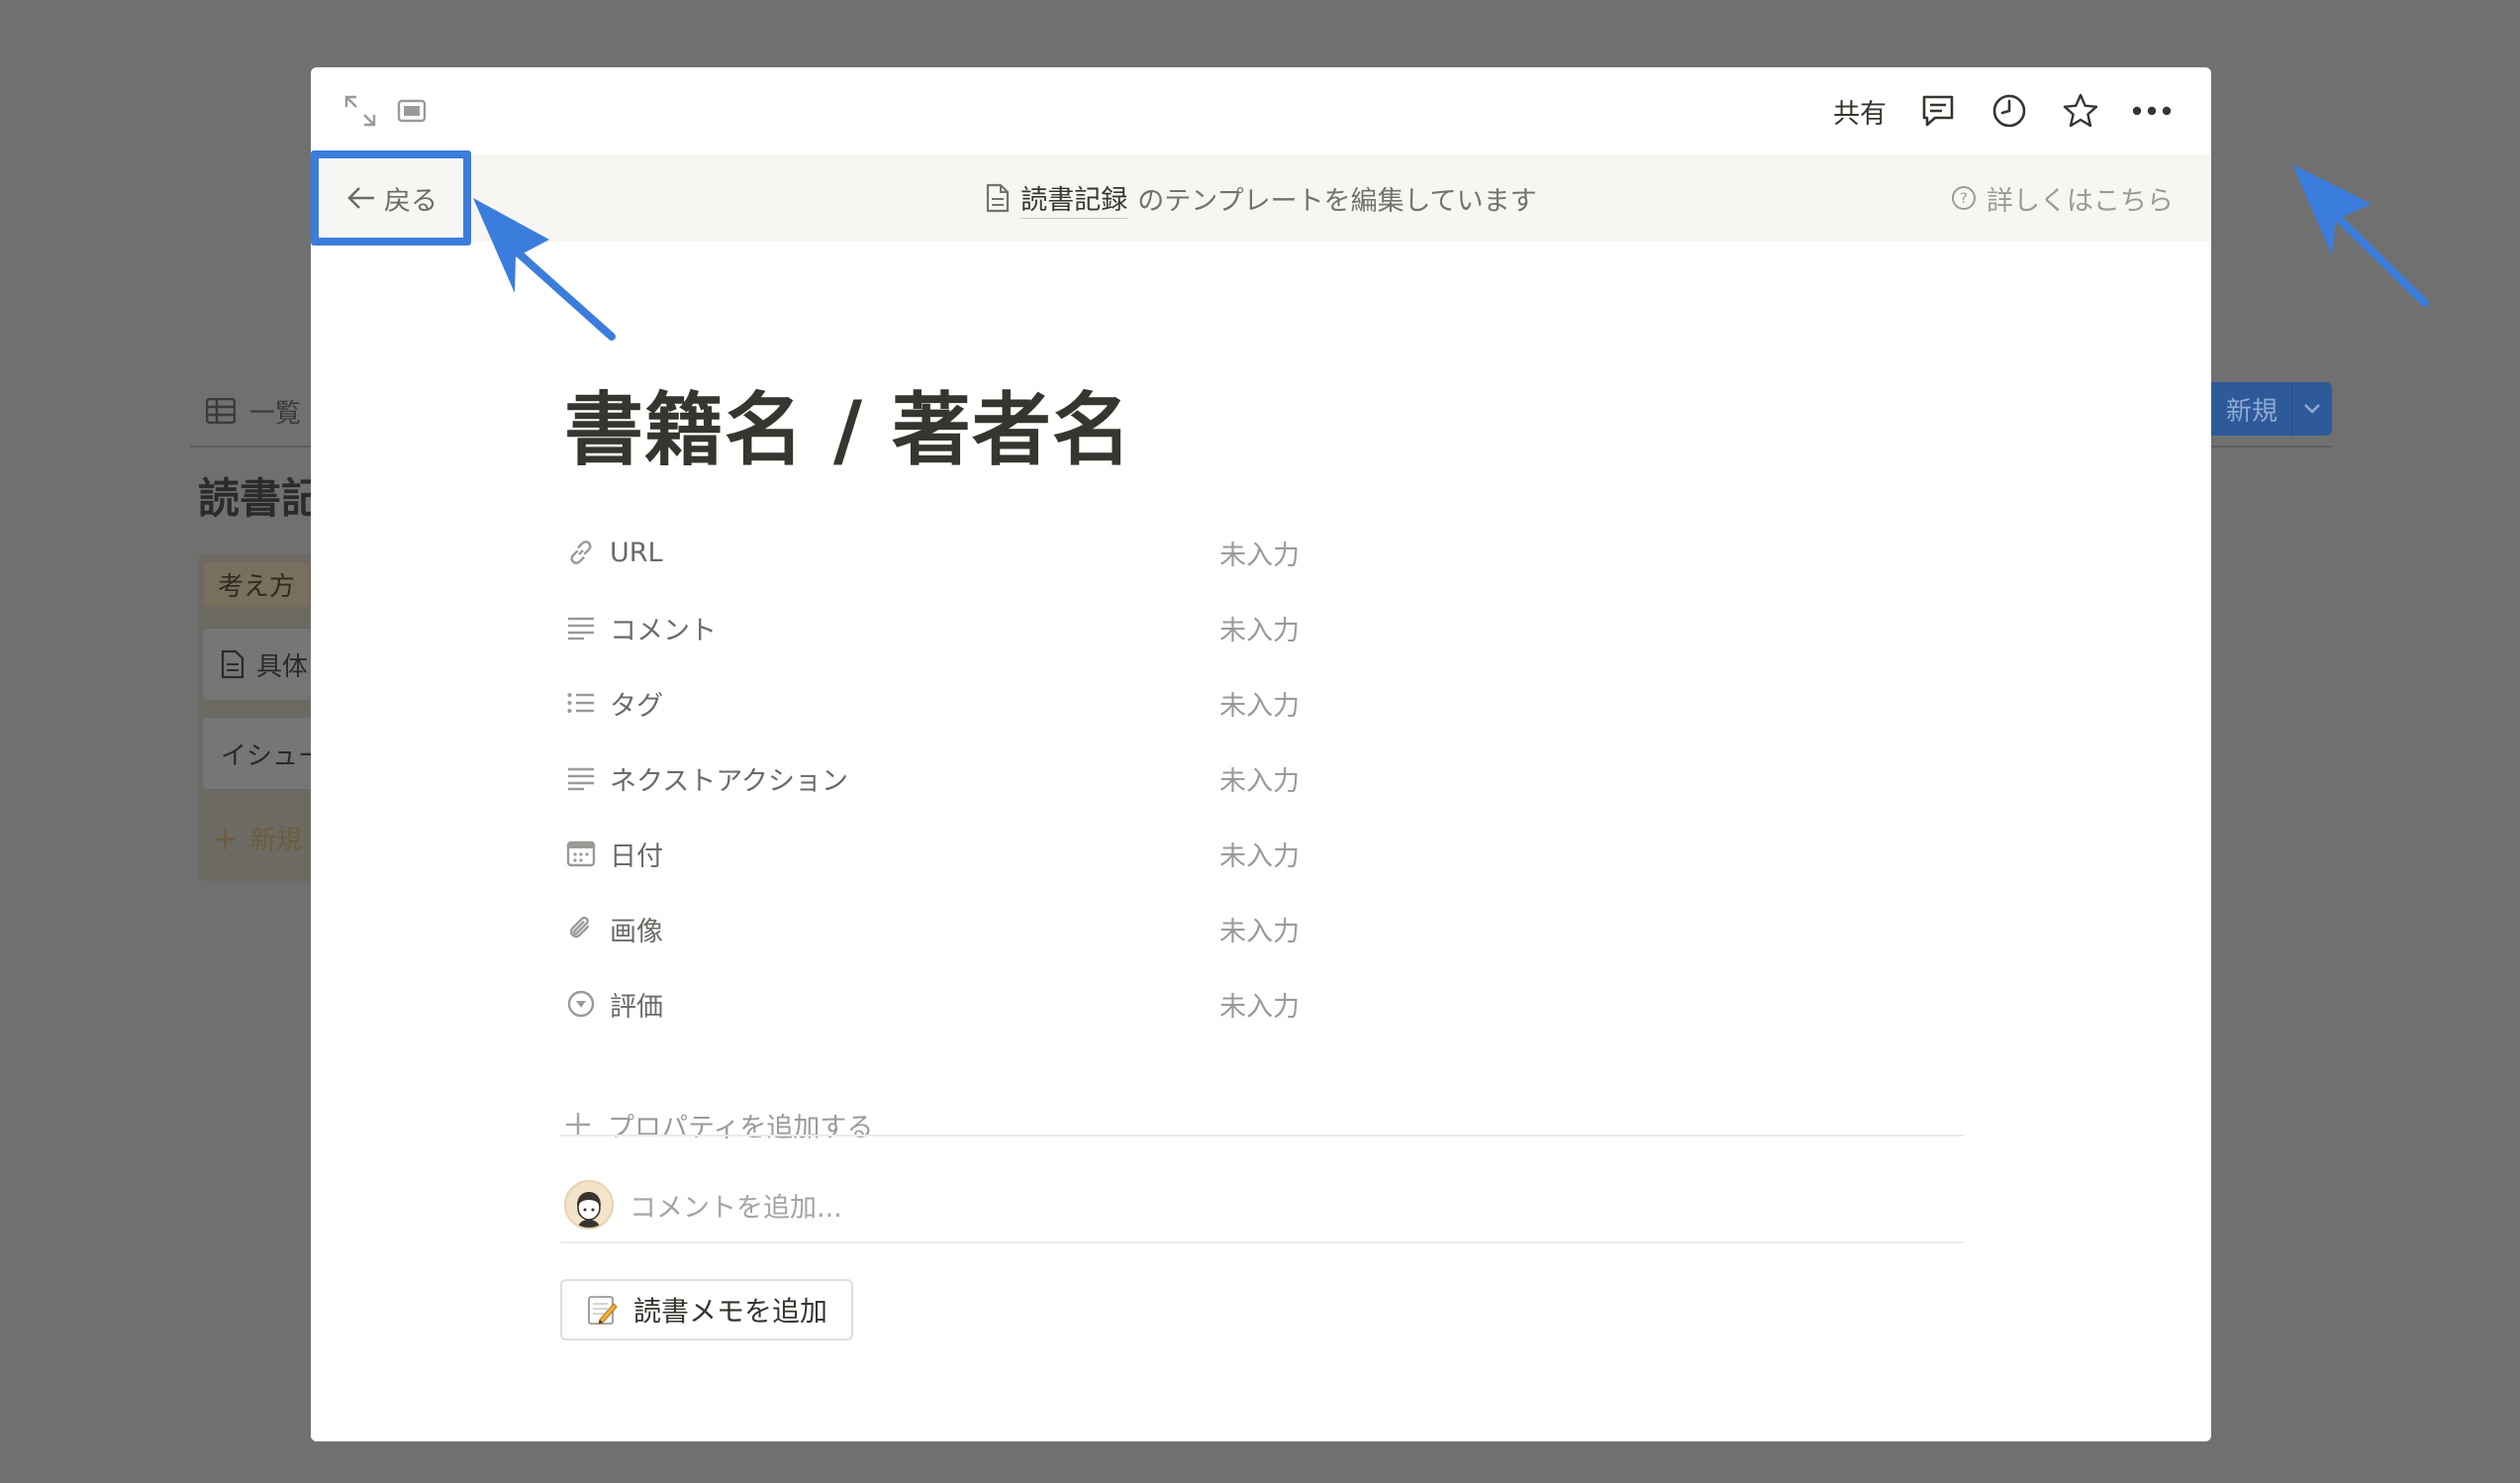 The image size is (2520, 1483). What do you see at coordinates (1451, 253) in the screenshot?
I see `annotation-arrows` at bounding box center [1451, 253].